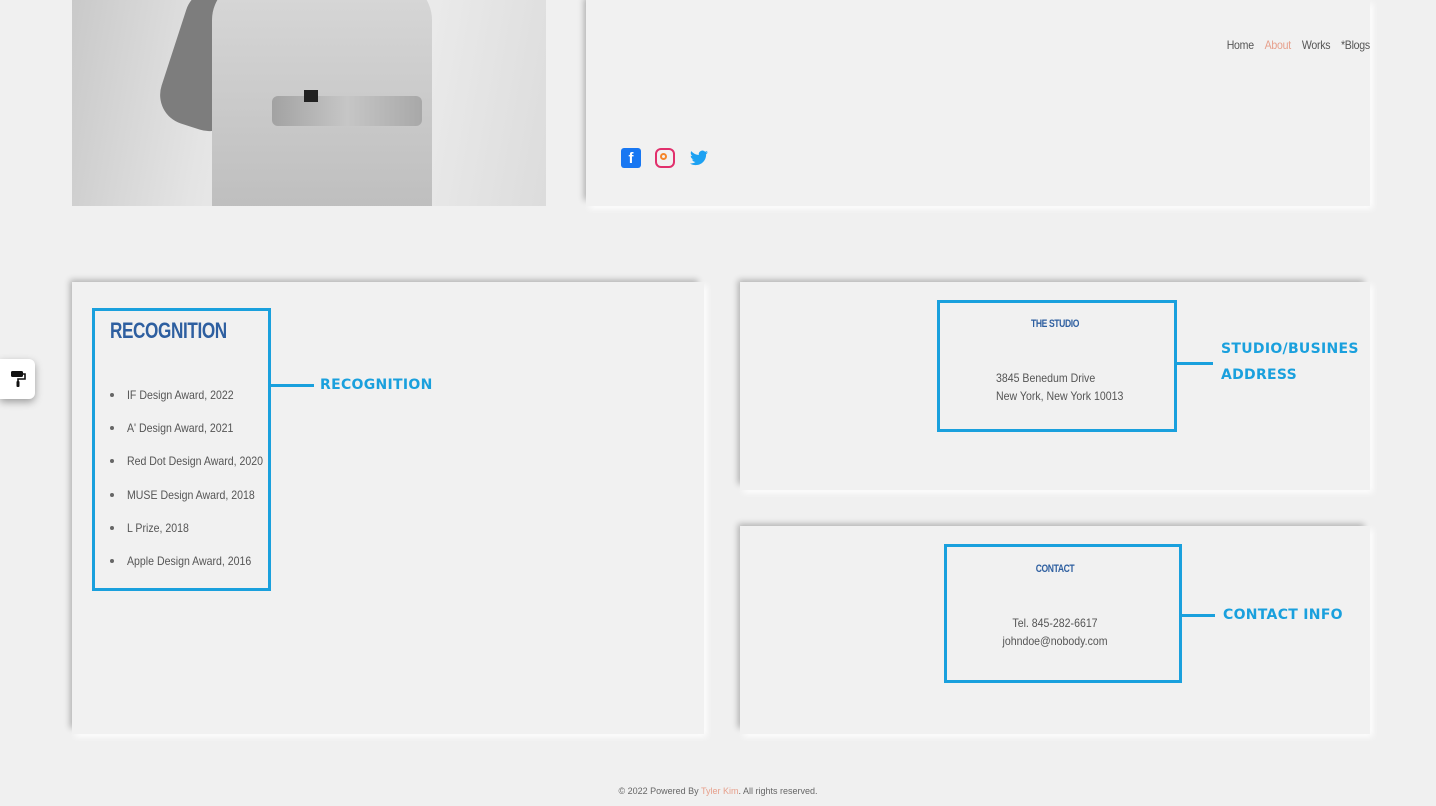  What do you see at coordinates (1063, 613) in the screenshot?
I see `contact-annotation-box` at bounding box center [1063, 613].